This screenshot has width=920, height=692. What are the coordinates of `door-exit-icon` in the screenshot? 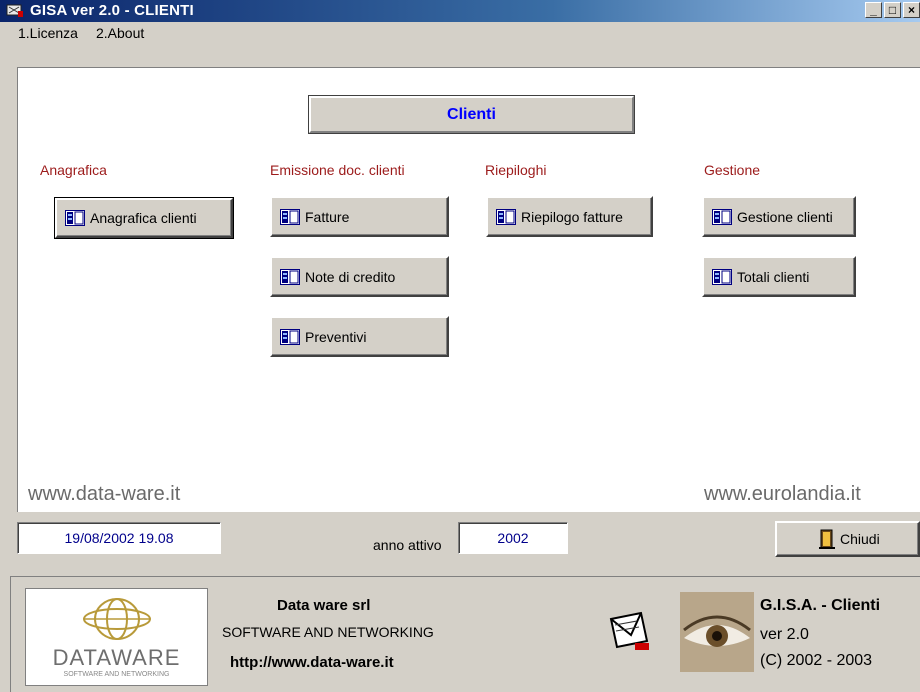 It's located at (827, 539).